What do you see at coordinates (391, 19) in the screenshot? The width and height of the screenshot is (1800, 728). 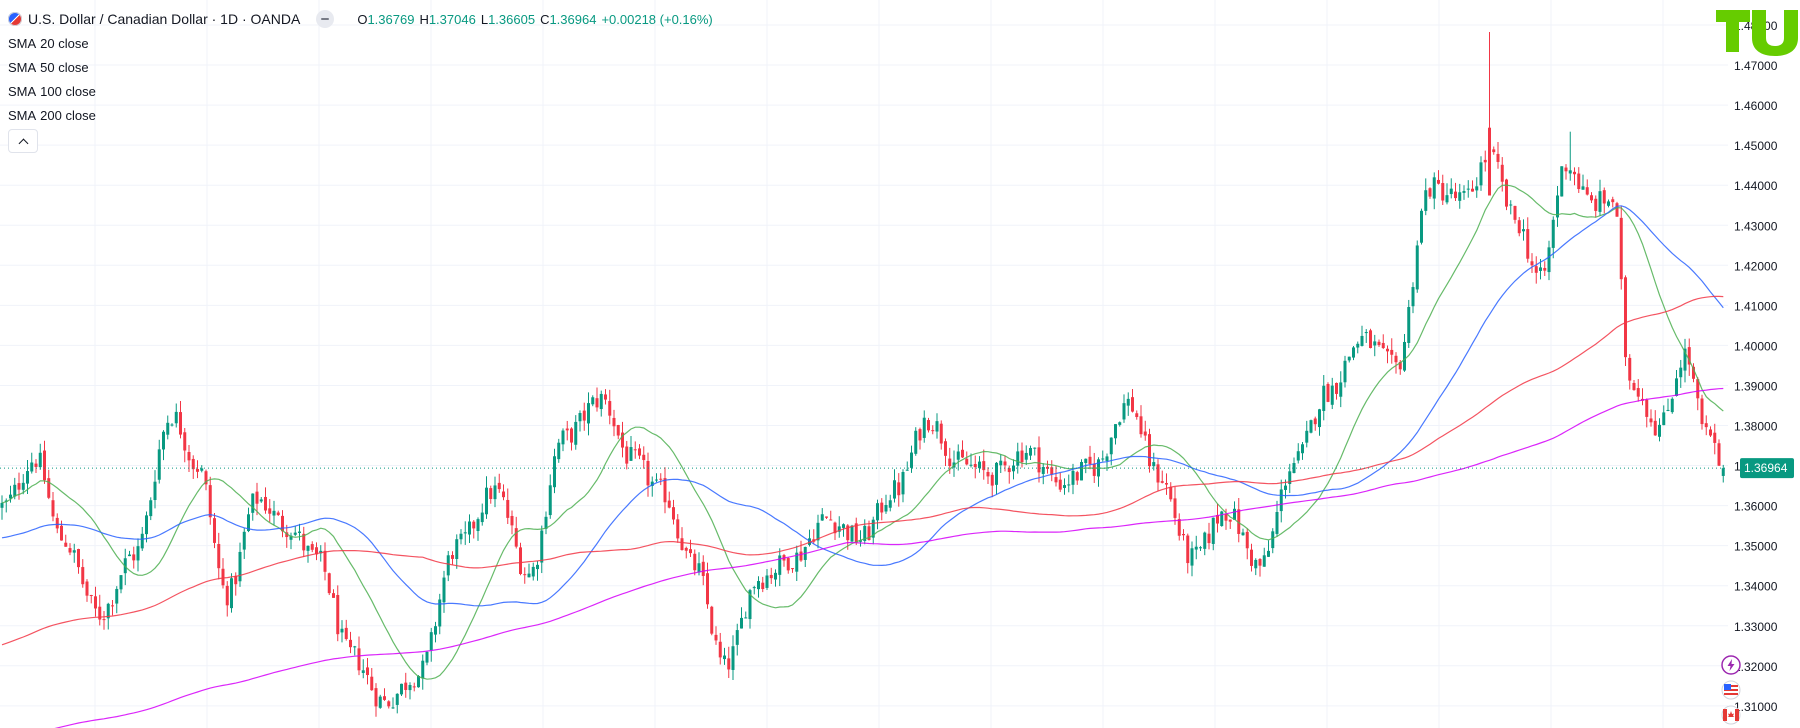 I see `open-value: 1.36769` at bounding box center [391, 19].